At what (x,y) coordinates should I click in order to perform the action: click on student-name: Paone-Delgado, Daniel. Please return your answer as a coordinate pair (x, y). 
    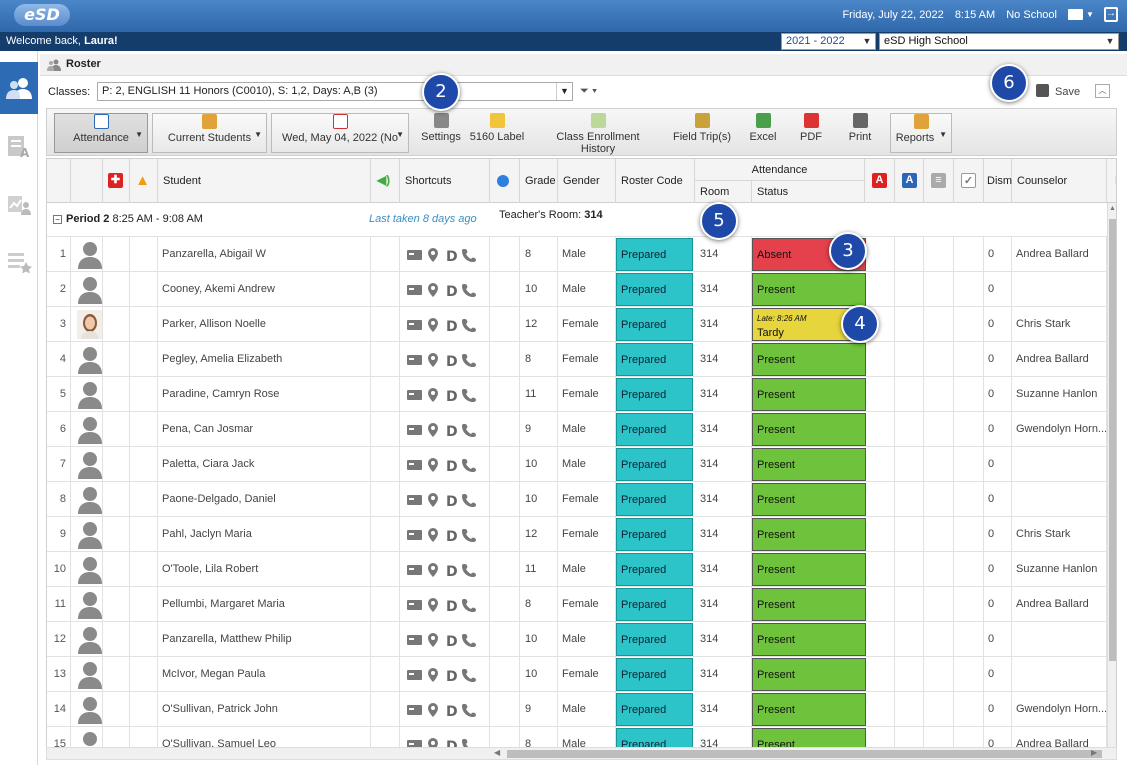
    Looking at the image, I should click on (264, 499).